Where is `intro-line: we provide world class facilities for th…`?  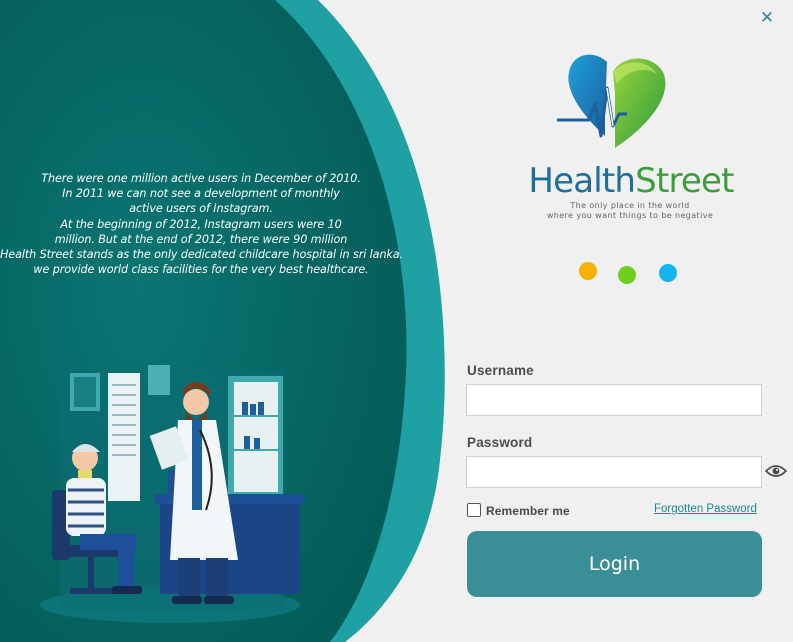
intro-line: we provide world class facilities for th… is located at coordinates (201, 270).